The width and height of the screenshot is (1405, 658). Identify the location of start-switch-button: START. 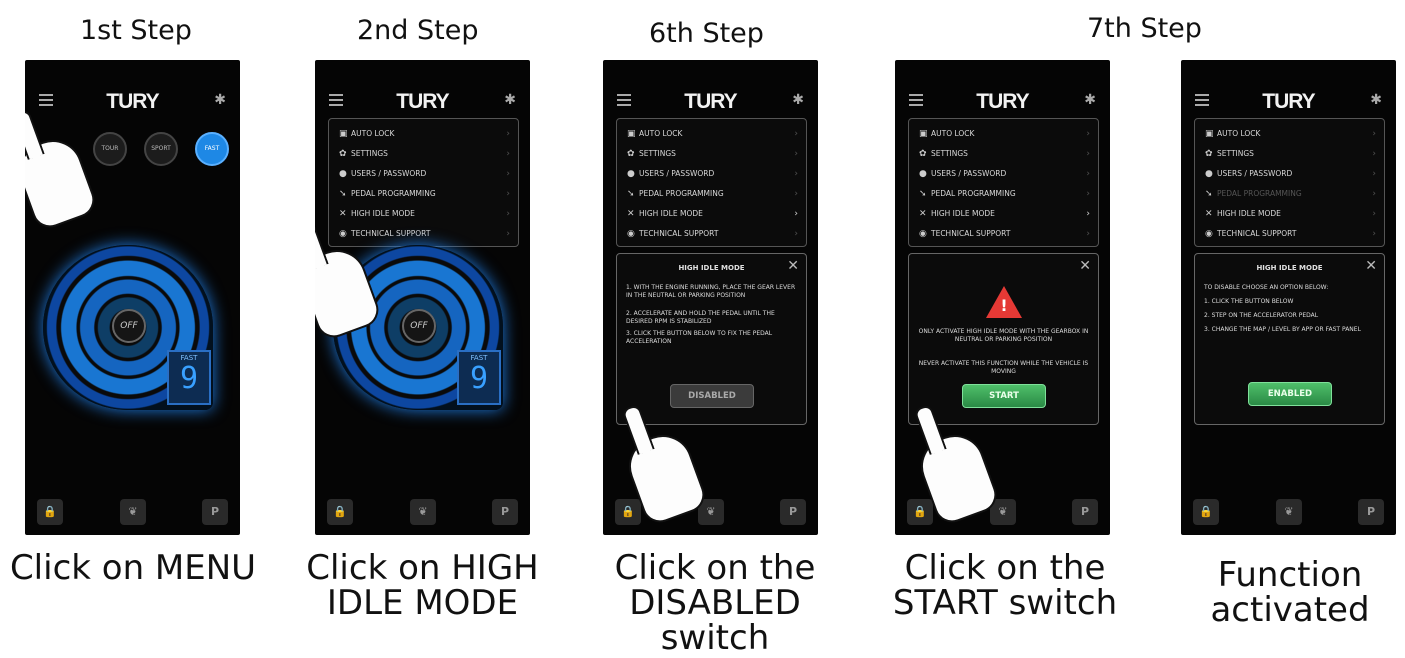
(1004, 396).